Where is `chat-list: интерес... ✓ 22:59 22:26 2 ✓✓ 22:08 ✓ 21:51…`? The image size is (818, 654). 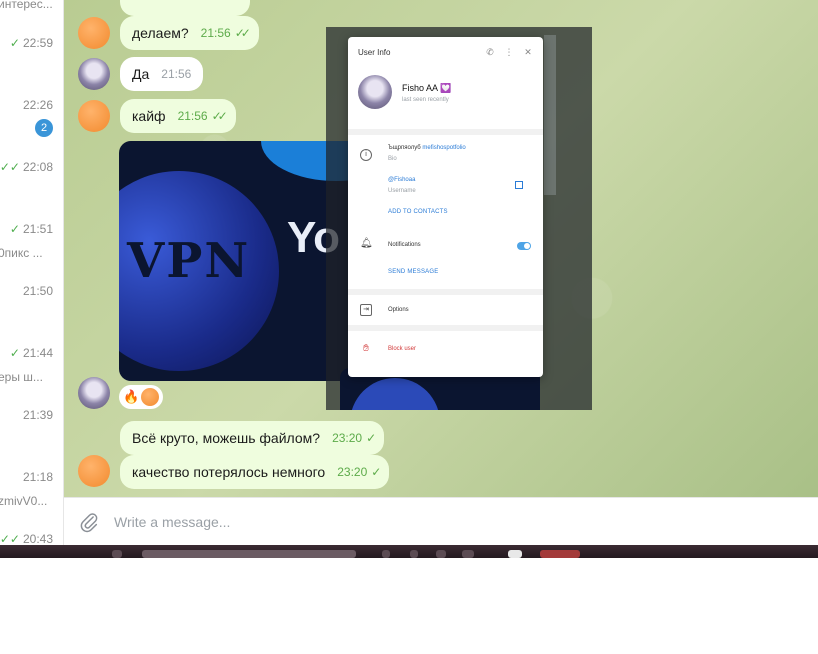
chat-list: интерес... ✓ 22:59 22:26 2 ✓✓ 22:08 ✓ 21:51… is located at coordinates (32, 272).